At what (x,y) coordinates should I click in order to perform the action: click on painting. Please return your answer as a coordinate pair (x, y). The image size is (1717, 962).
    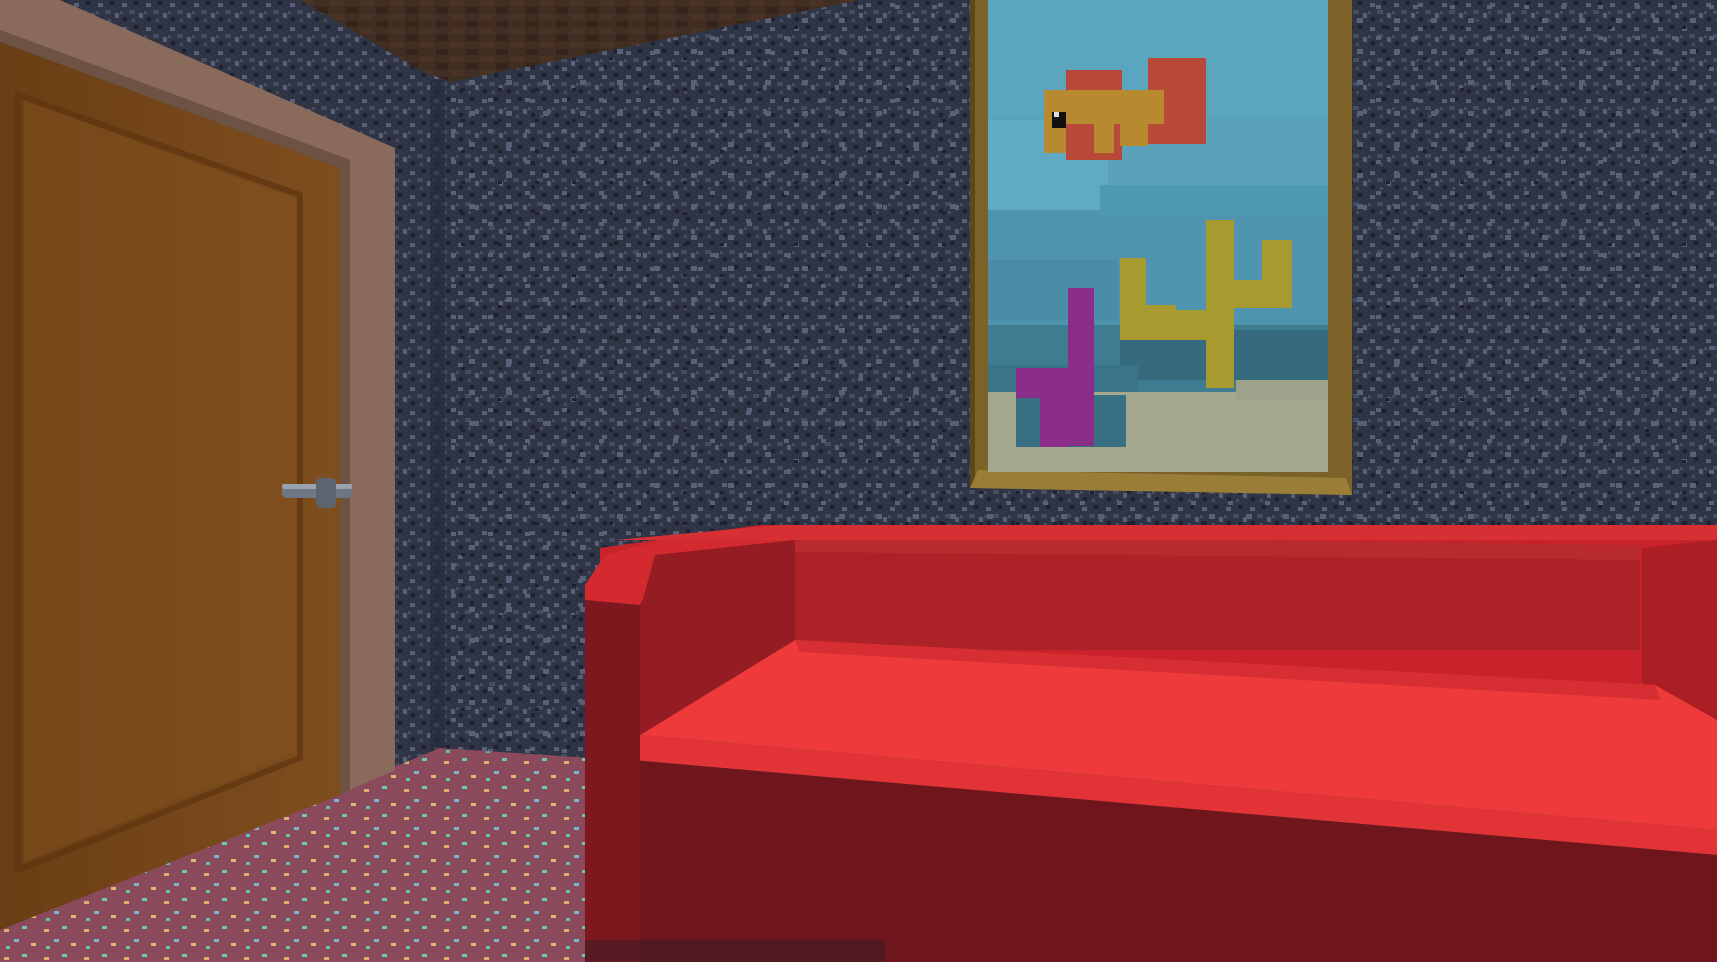
    Looking at the image, I should click on (1161, 247).